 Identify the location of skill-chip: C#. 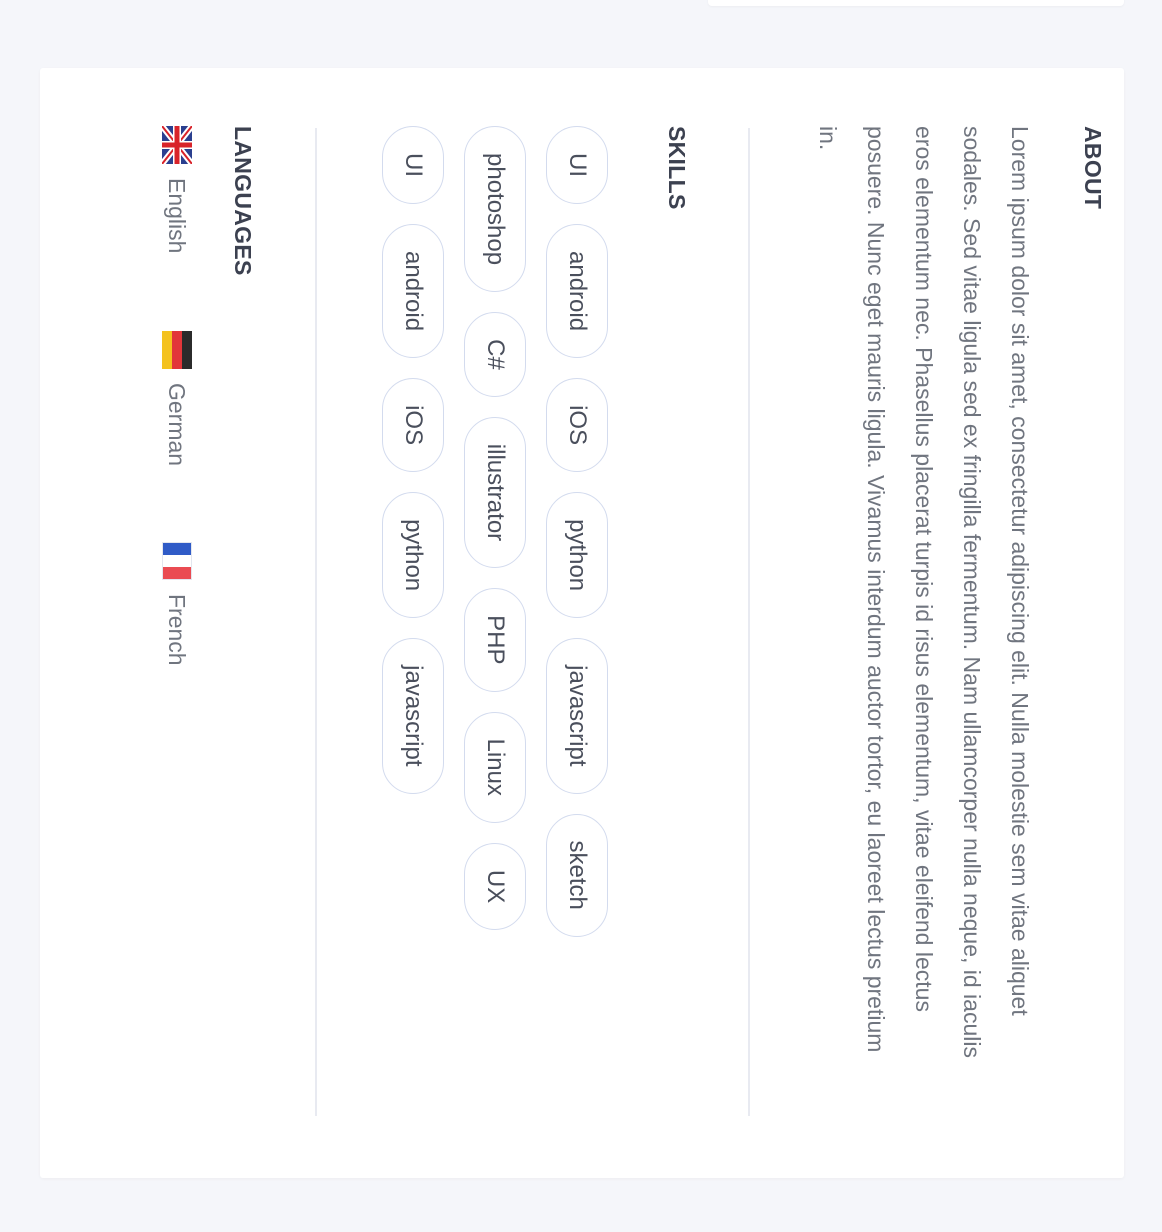
(495, 354).